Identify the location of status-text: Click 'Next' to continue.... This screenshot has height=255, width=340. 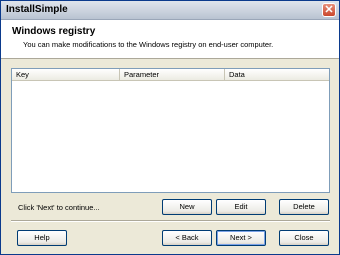
(59, 207).